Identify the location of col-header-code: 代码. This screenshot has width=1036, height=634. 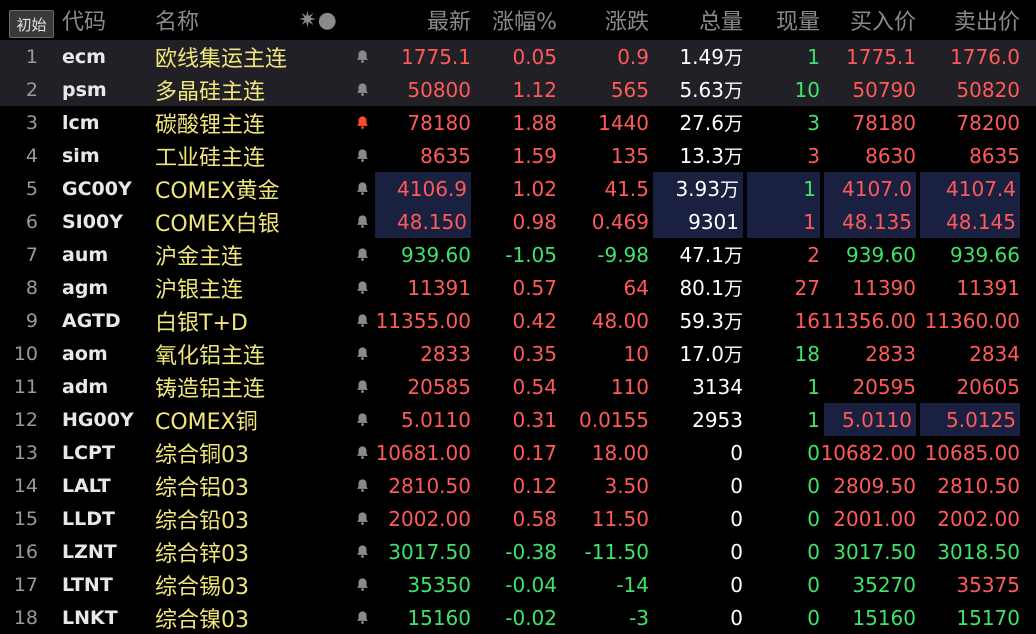
(84, 20).